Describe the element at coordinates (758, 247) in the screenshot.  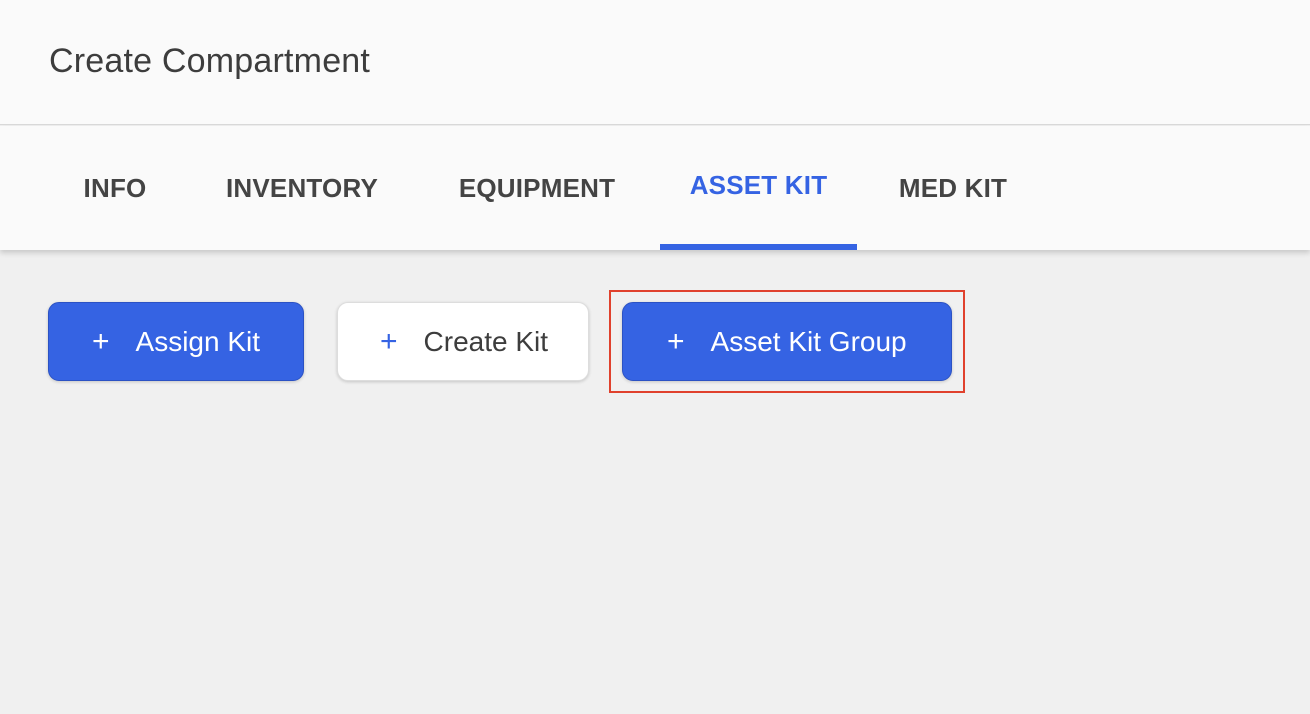
I see `active-tab-indicator` at that location.